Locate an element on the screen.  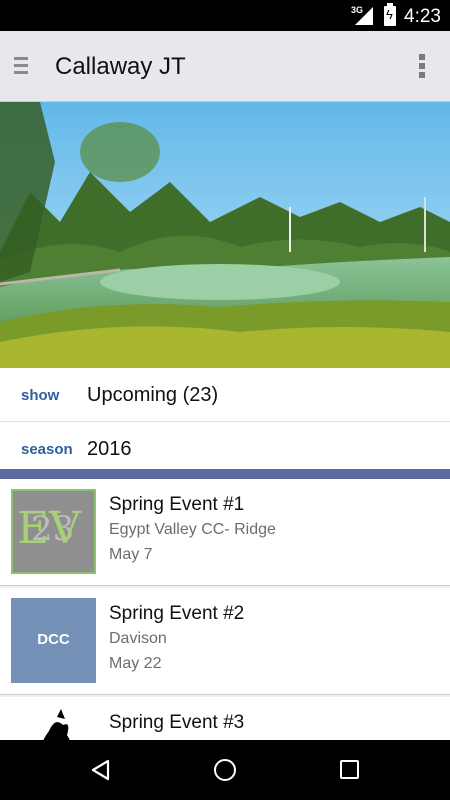
event-venue: Davison is located at coordinates (138, 638).